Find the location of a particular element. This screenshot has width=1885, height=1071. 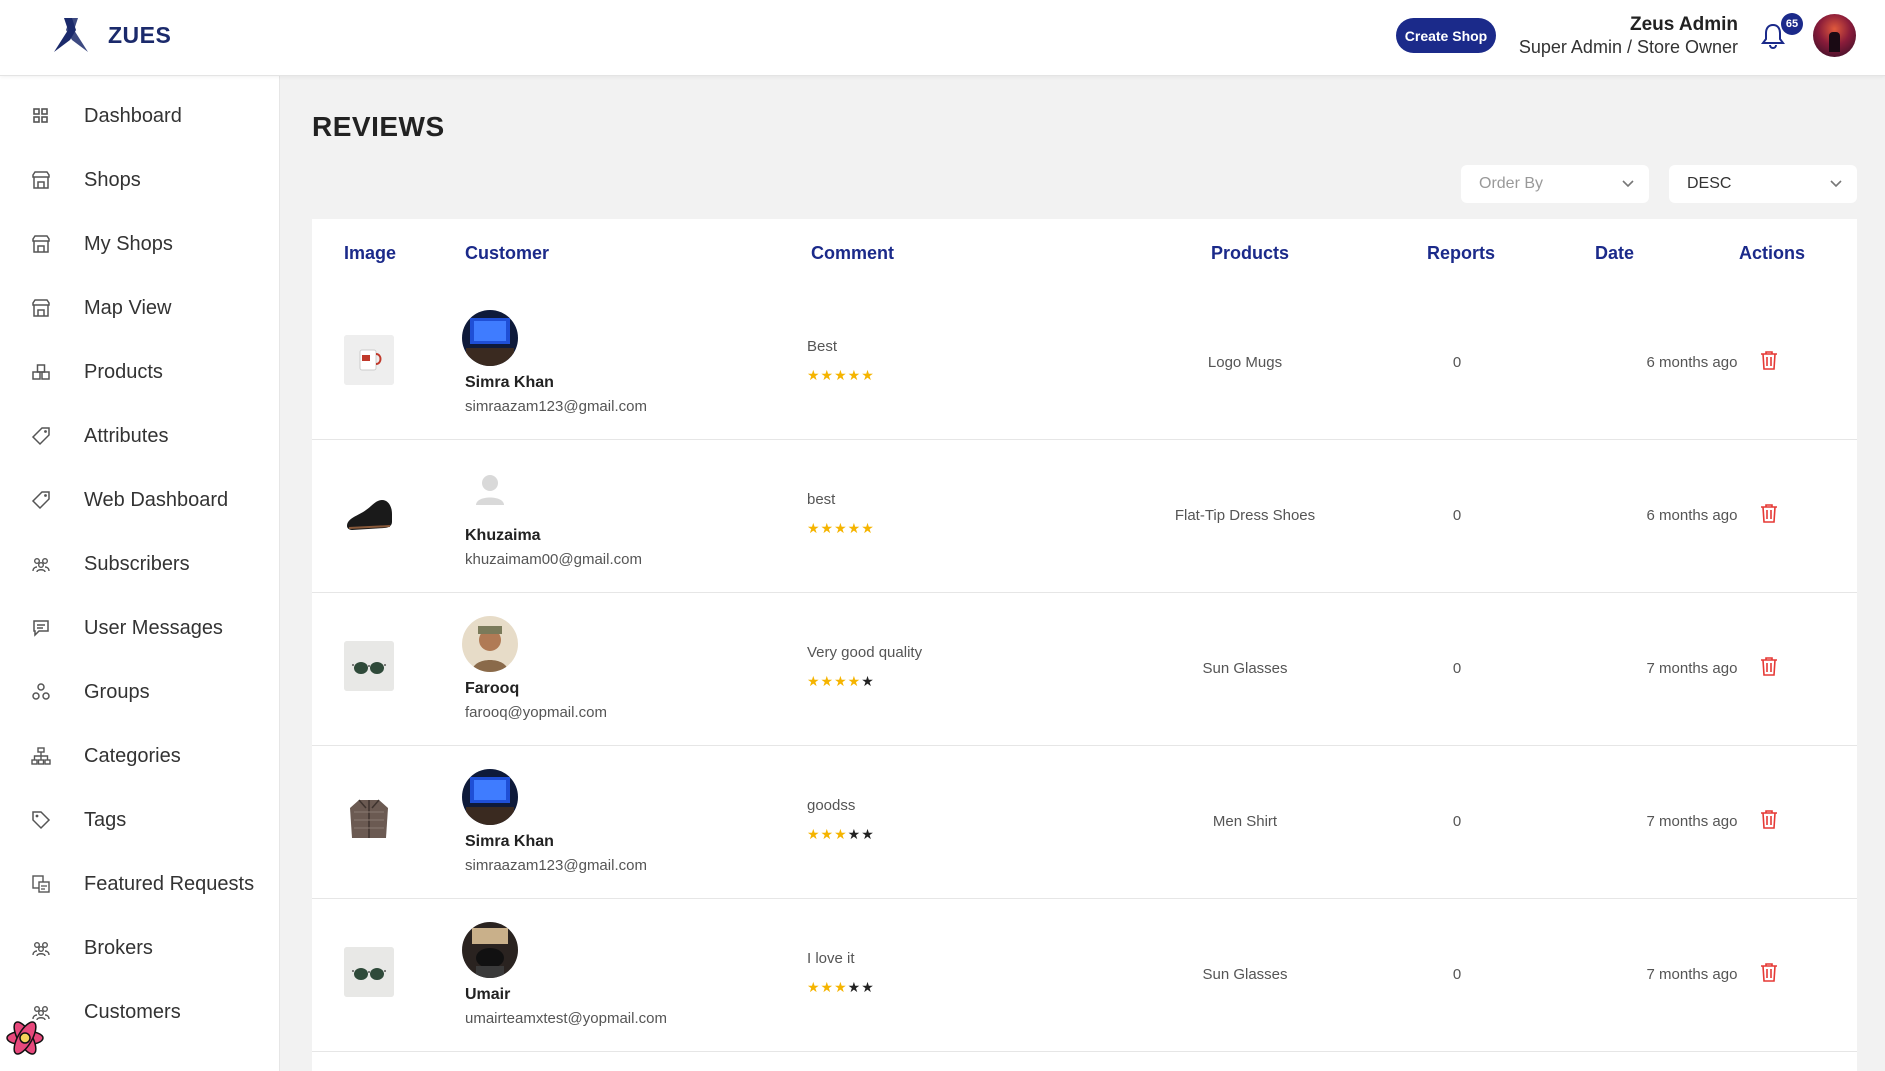

sidebar-item-my-shops: My Shops is located at coordinates (140, 244).